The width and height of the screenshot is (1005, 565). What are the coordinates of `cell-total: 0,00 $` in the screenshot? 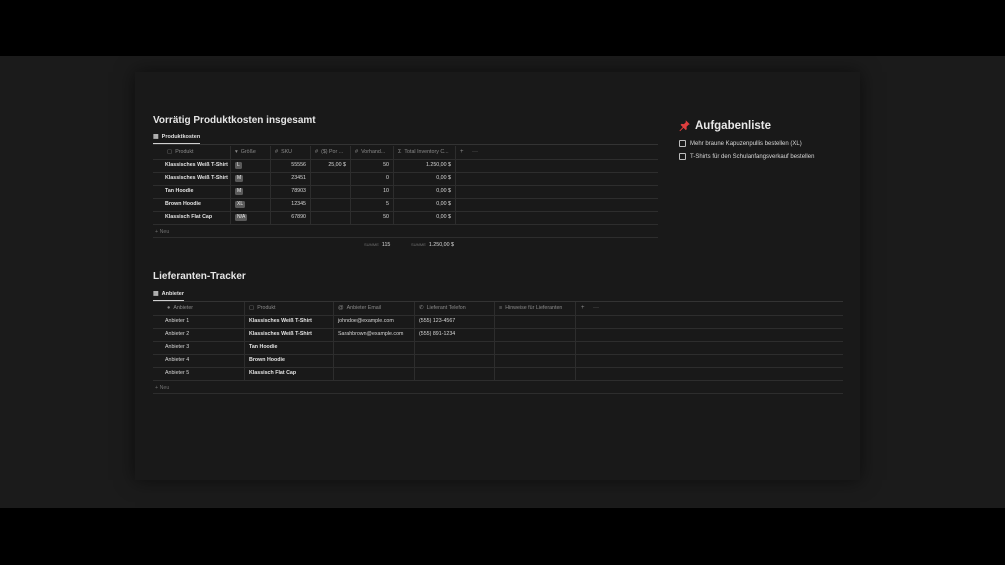 It's located at (425, 191).